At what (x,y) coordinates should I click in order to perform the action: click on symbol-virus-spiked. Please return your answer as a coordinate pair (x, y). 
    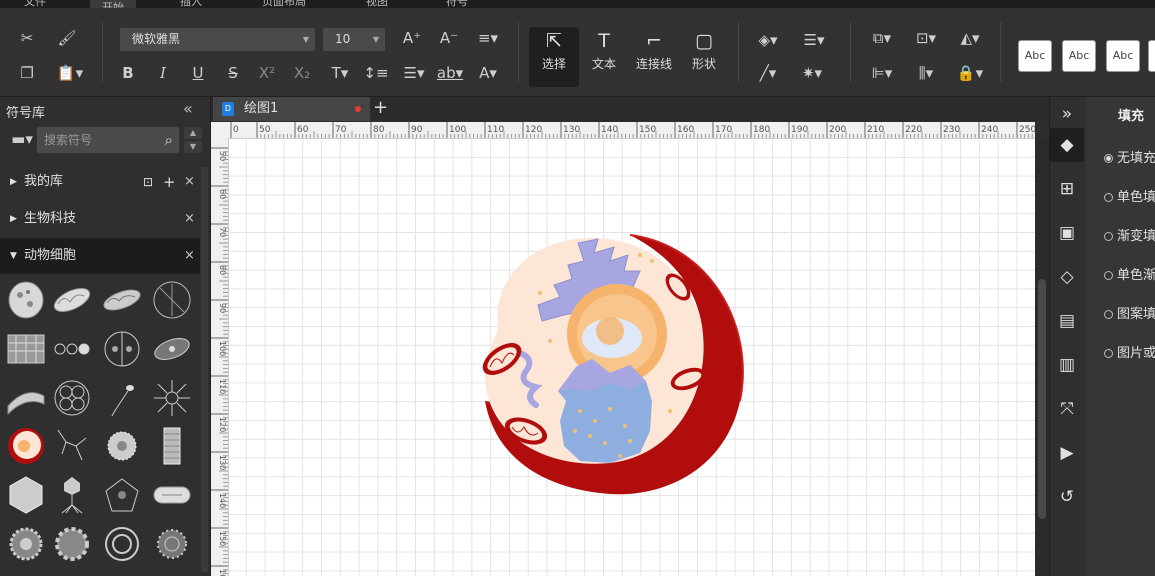
    Looking at the image, I should click on (172, 544).